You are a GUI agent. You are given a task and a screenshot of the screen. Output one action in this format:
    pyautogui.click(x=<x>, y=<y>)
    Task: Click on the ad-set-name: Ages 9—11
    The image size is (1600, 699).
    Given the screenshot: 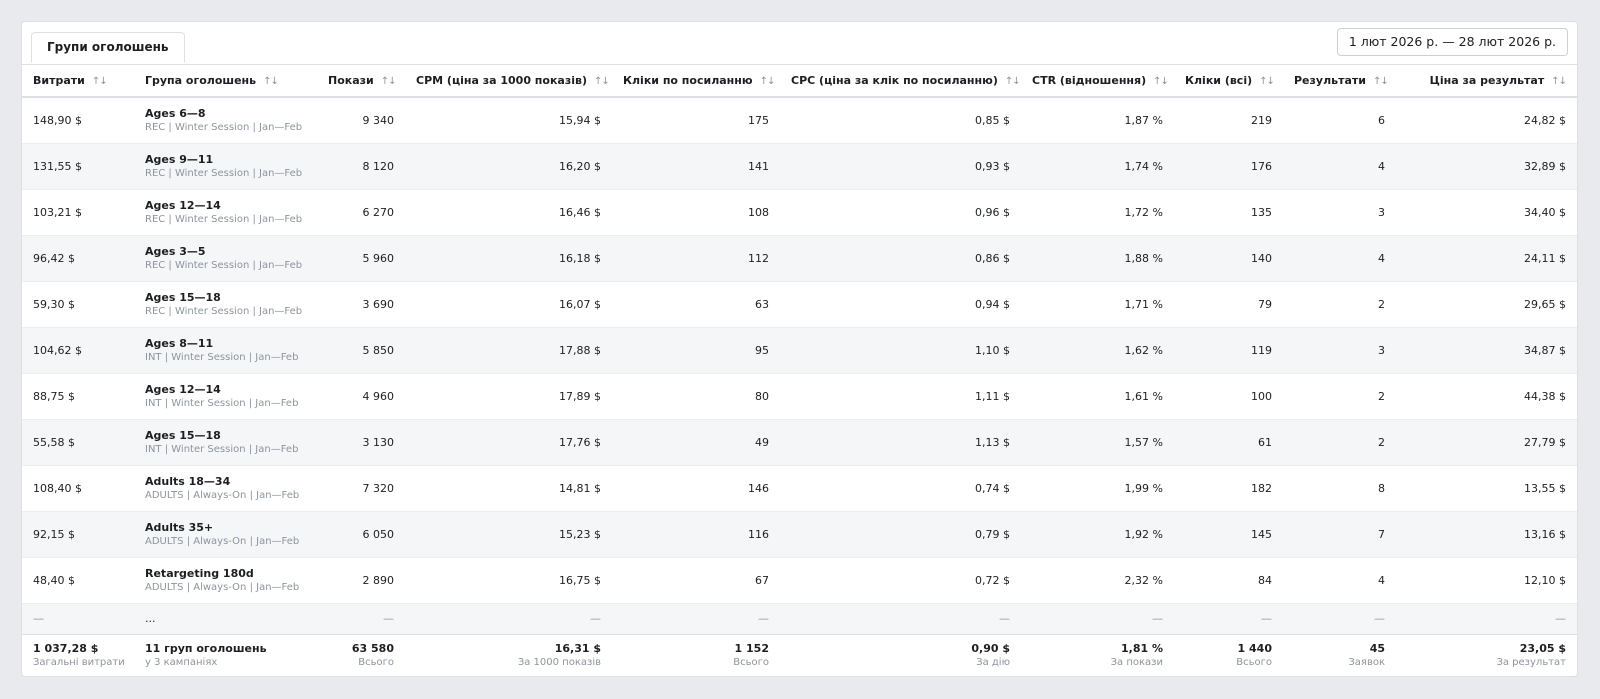 What is the action you would take?
    pyautogui.click(x=225, y=159)
    